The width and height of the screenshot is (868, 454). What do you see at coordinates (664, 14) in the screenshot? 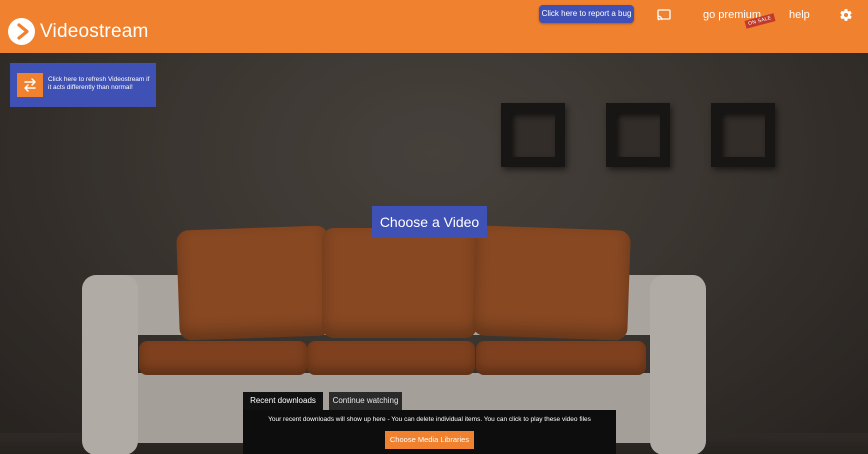
I see `cast-icon` at bounding box center [664, 14].